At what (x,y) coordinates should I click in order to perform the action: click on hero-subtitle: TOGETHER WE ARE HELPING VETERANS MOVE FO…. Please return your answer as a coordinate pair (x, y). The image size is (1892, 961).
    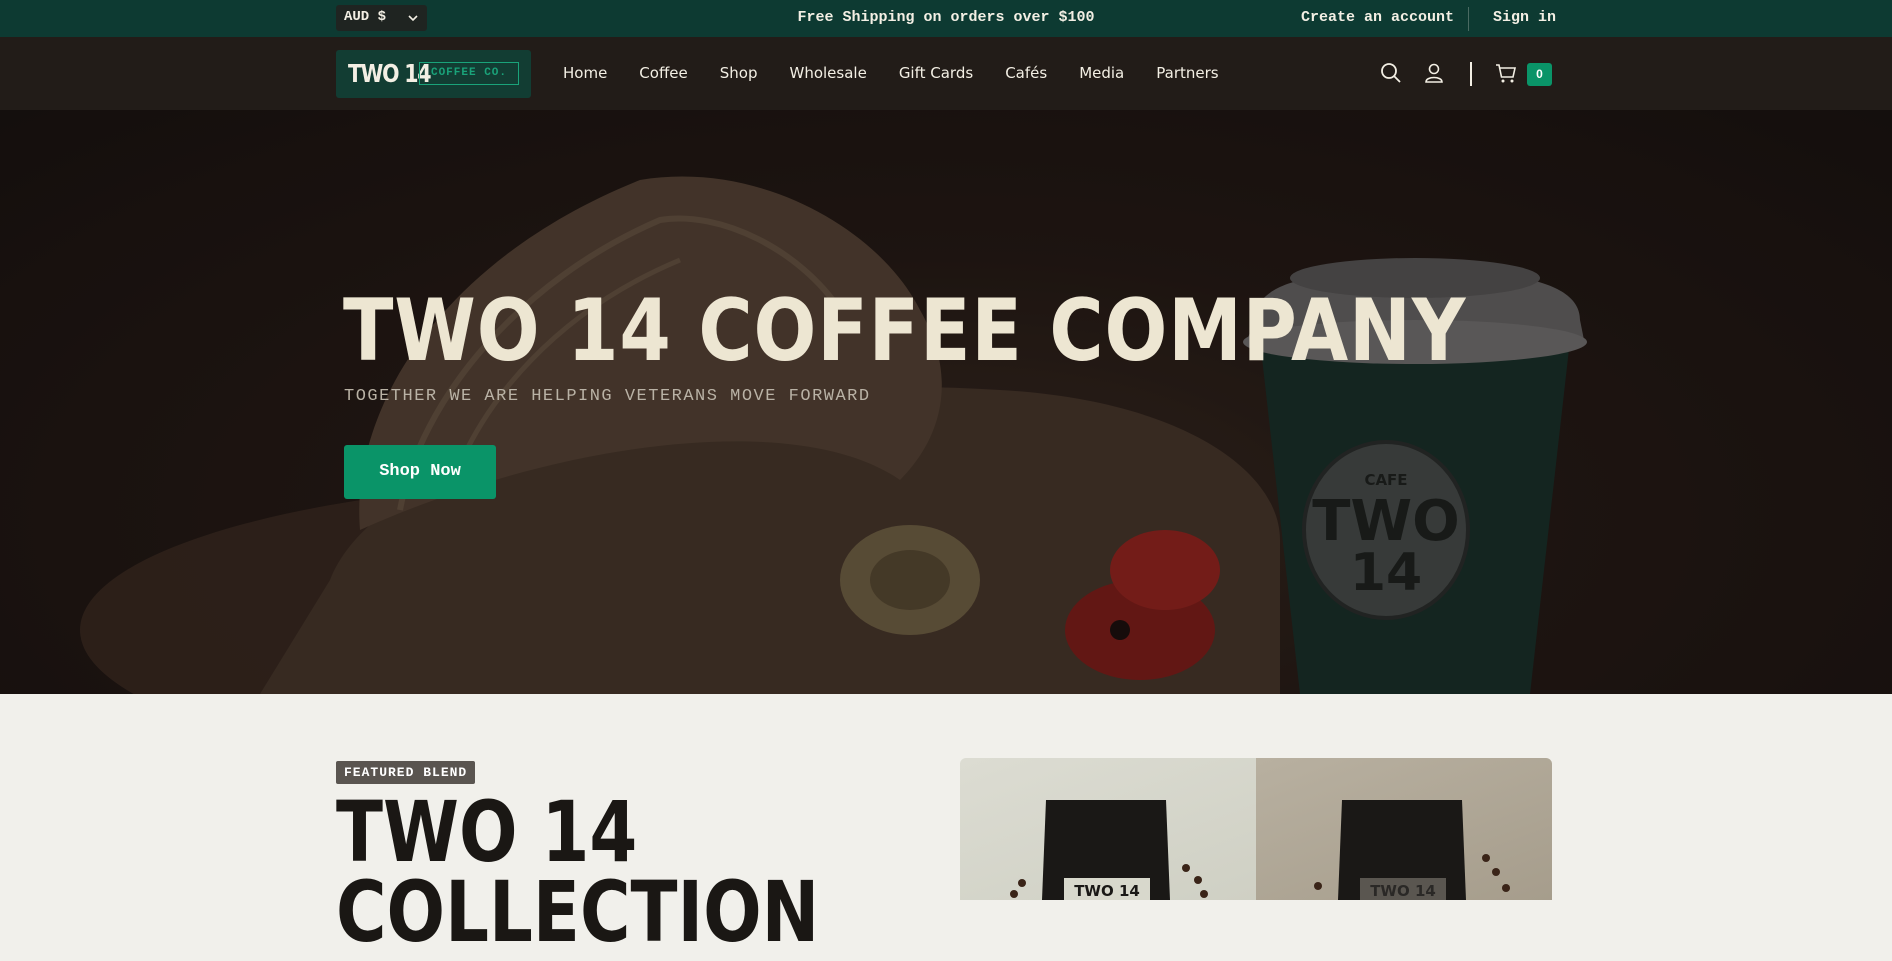
    Looking at the image, I should click on (607, 396).